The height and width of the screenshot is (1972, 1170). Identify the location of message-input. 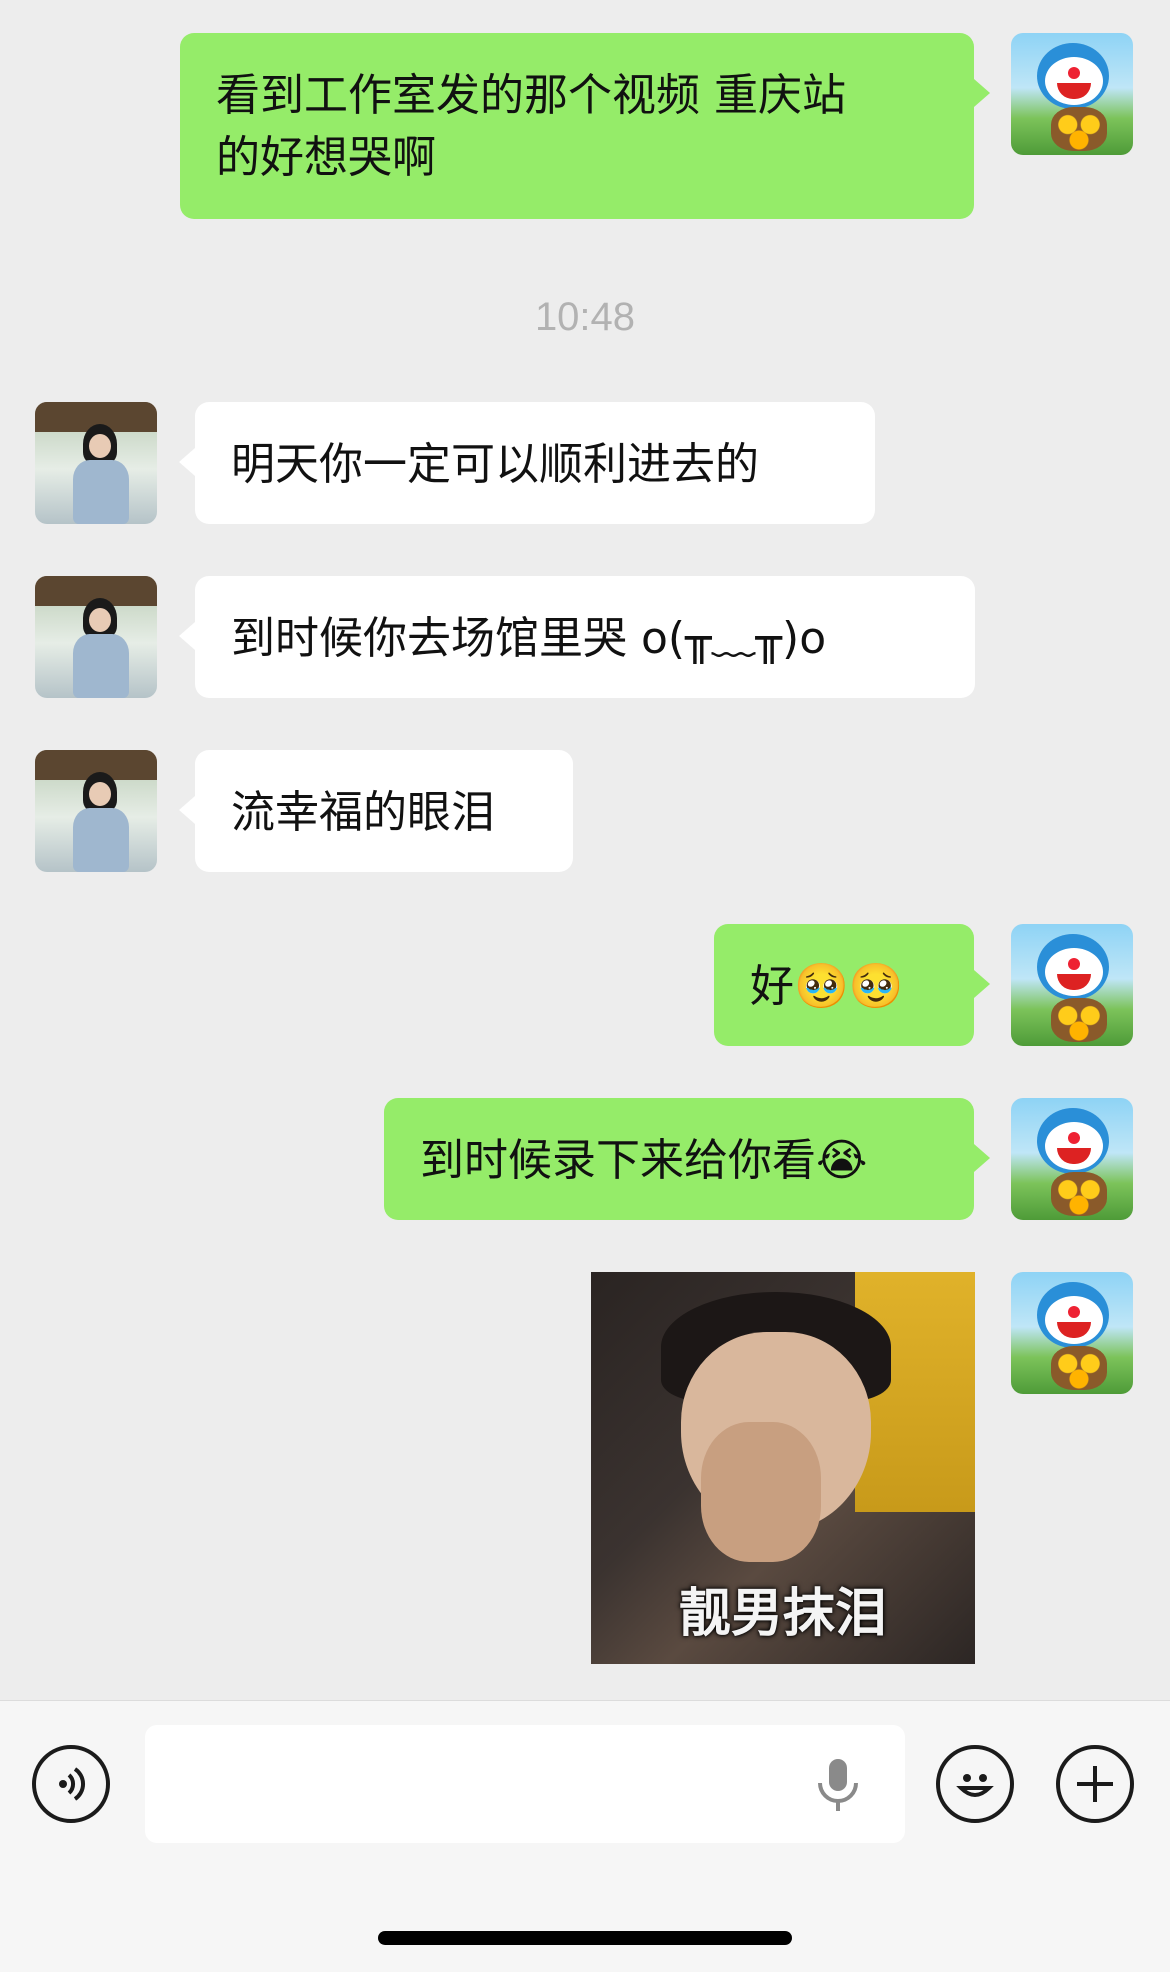
(525, 1784).